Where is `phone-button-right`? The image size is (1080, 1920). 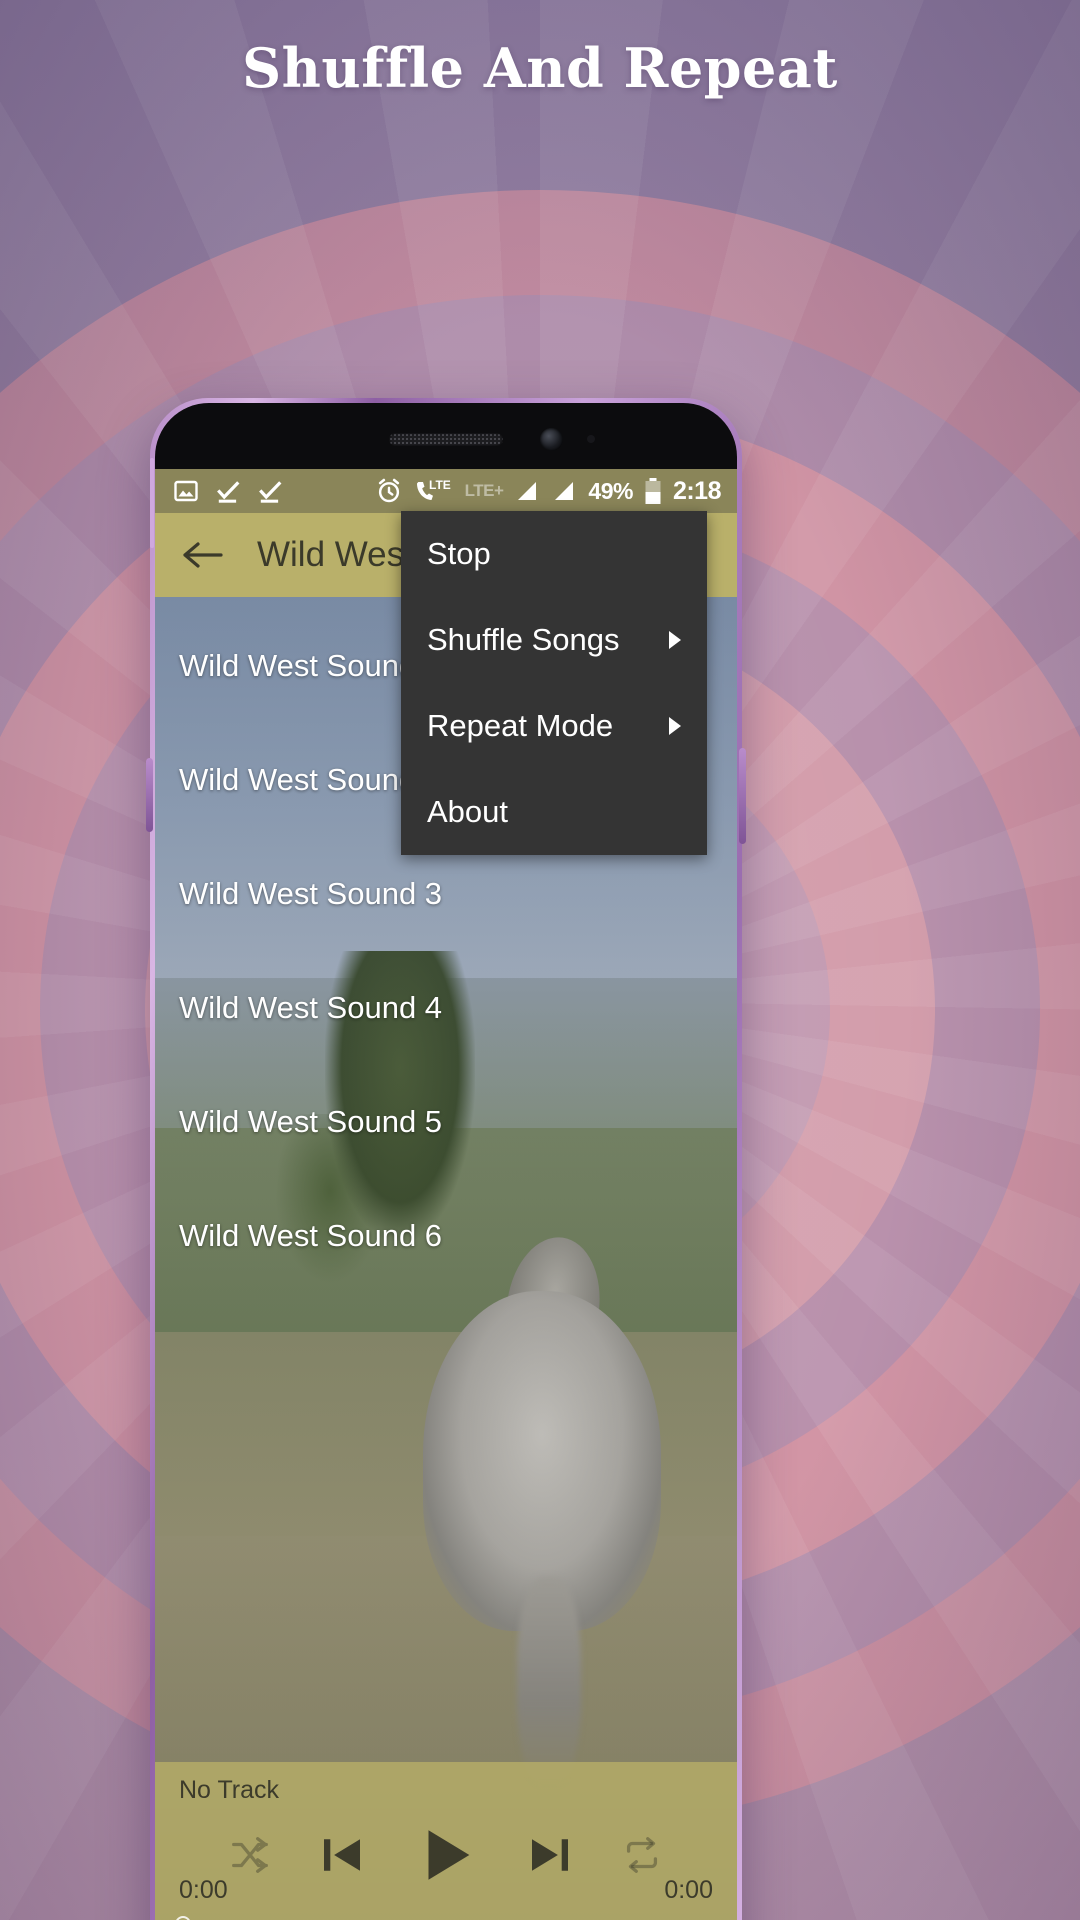 phone-button-right is located at coordinates (742, 796).